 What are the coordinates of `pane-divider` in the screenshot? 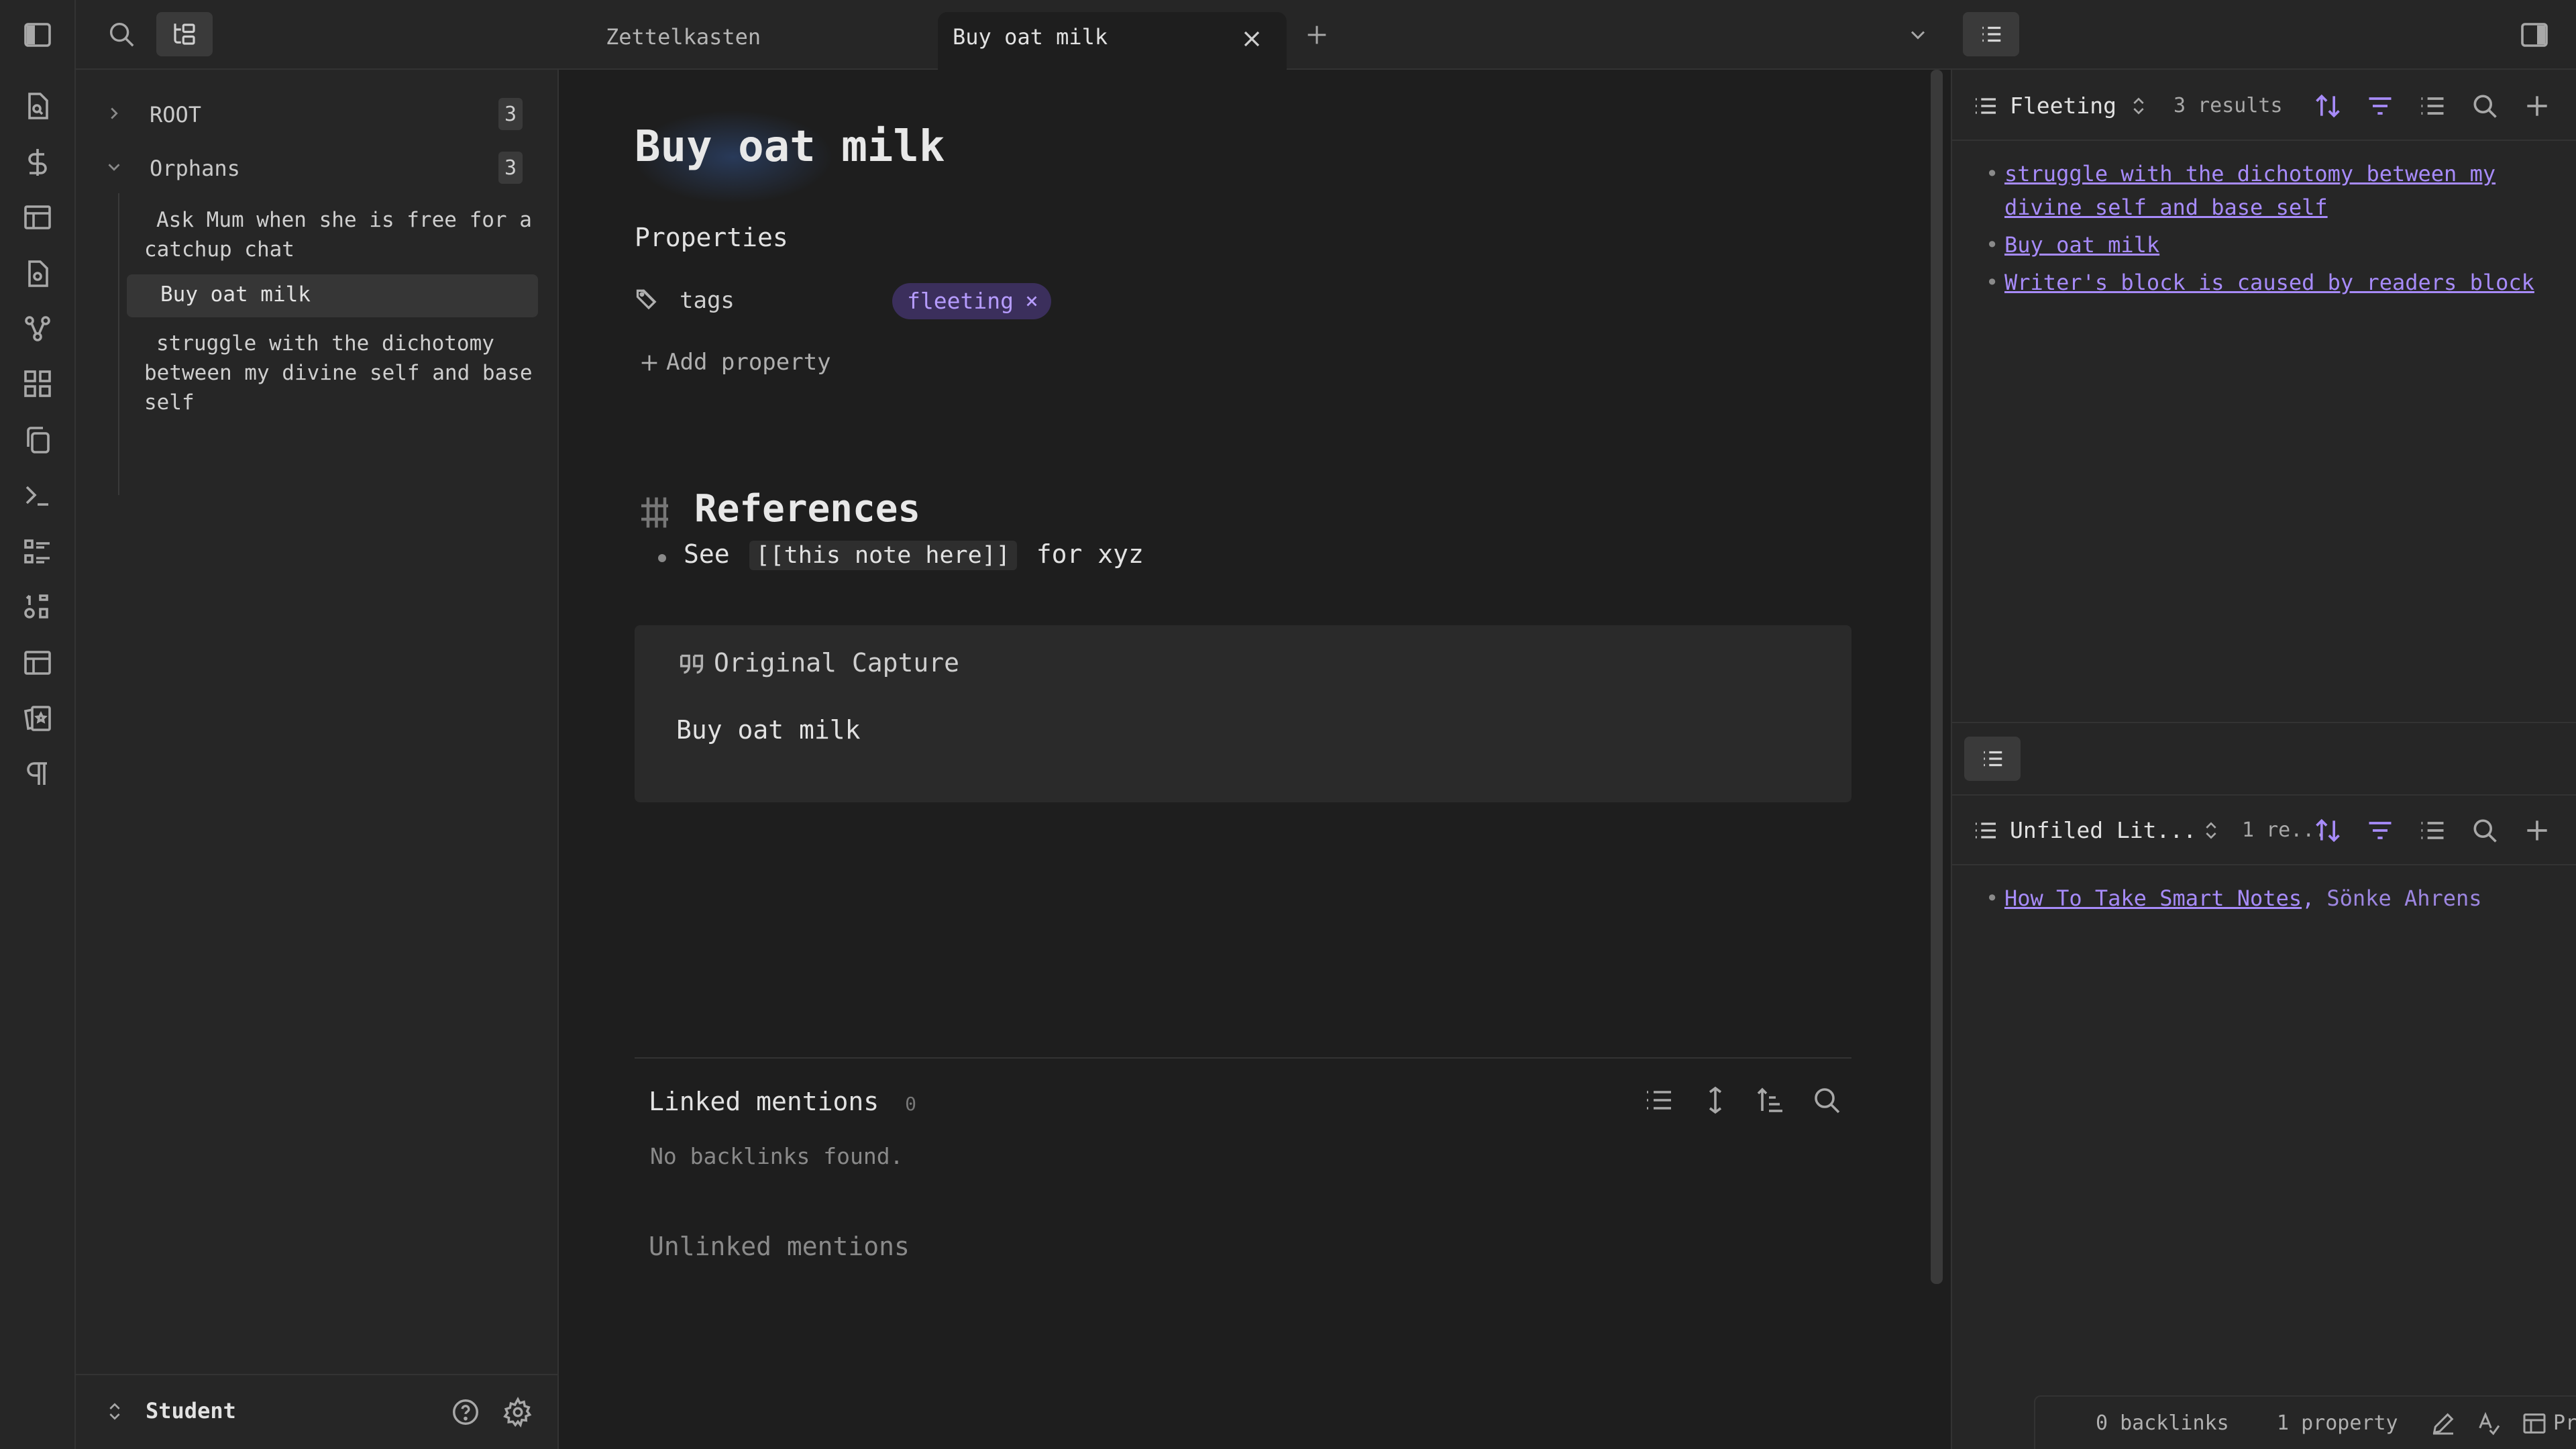 It's located at (2264, 722).